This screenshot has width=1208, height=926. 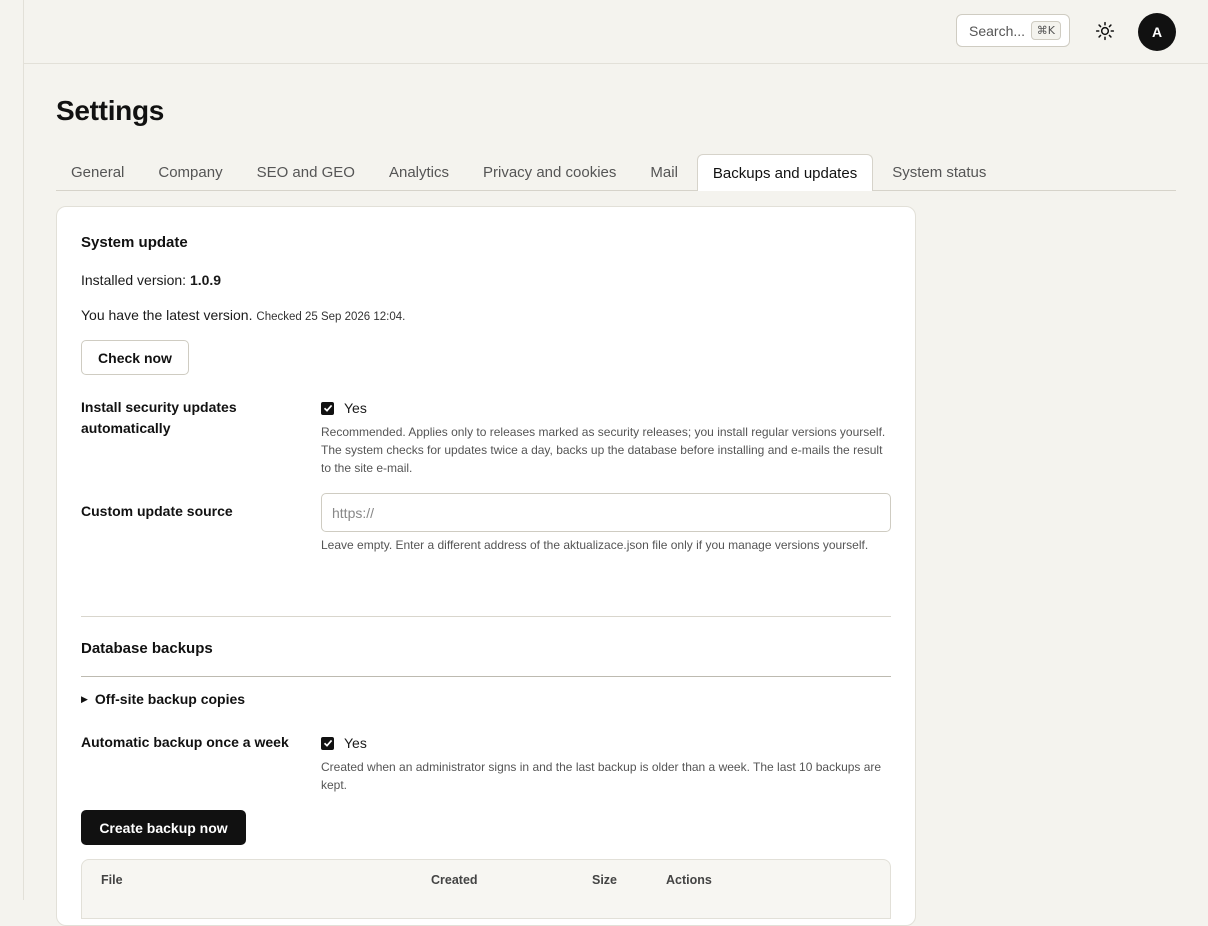 What do you see at coordinates (486, 616) in the screenshot?
I see `section-divider` at bounding box center [486, 616].